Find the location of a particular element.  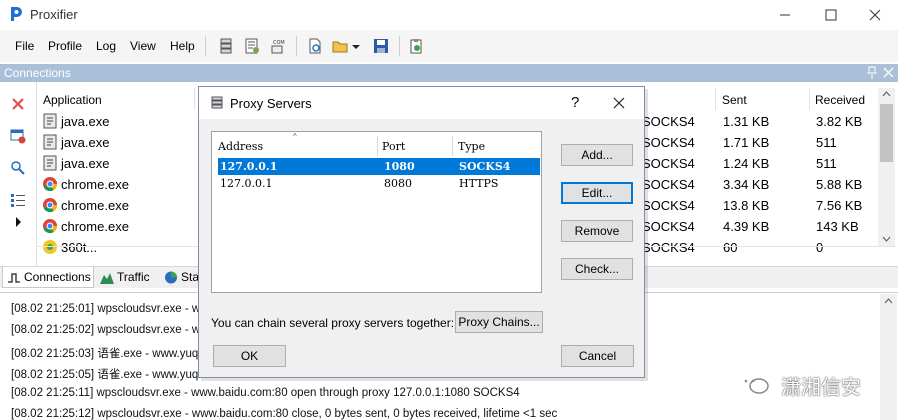

close-window-button is located at coordinates (875, 15).